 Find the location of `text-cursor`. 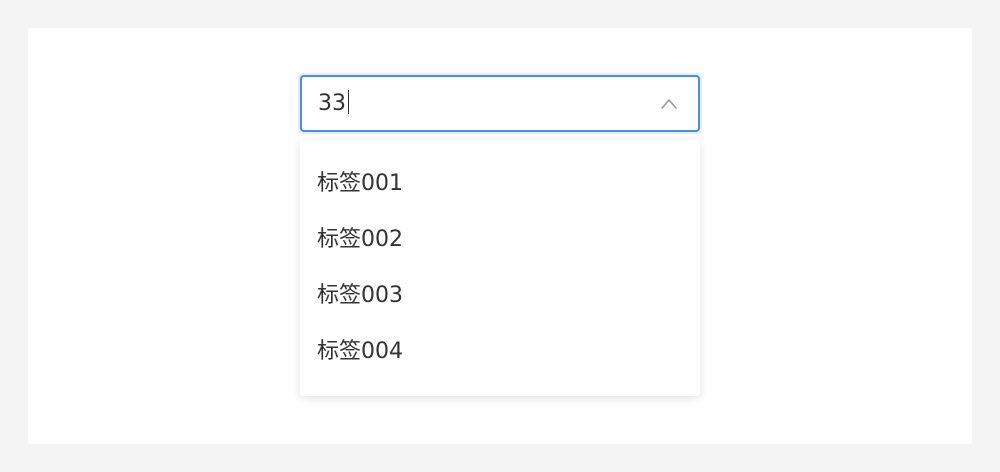

text-cursor is located at coordinates (348, 102).